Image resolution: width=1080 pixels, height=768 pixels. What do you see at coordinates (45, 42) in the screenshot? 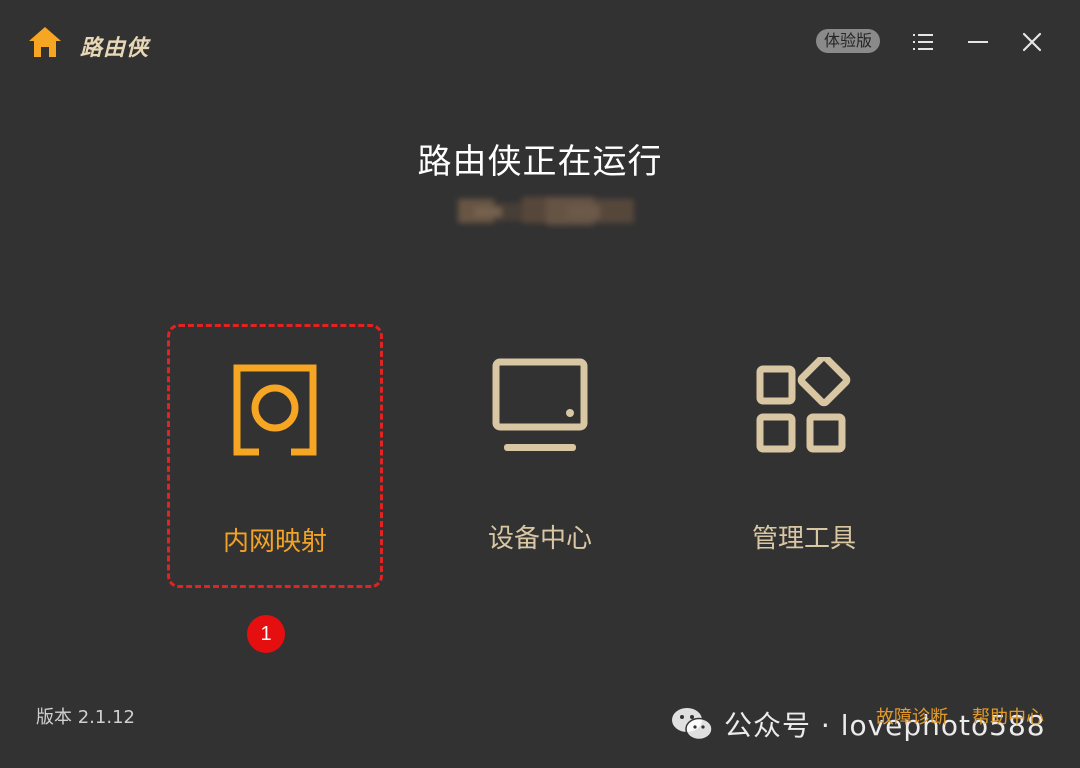
I see `home-icon` at bounding box center [45, 42].